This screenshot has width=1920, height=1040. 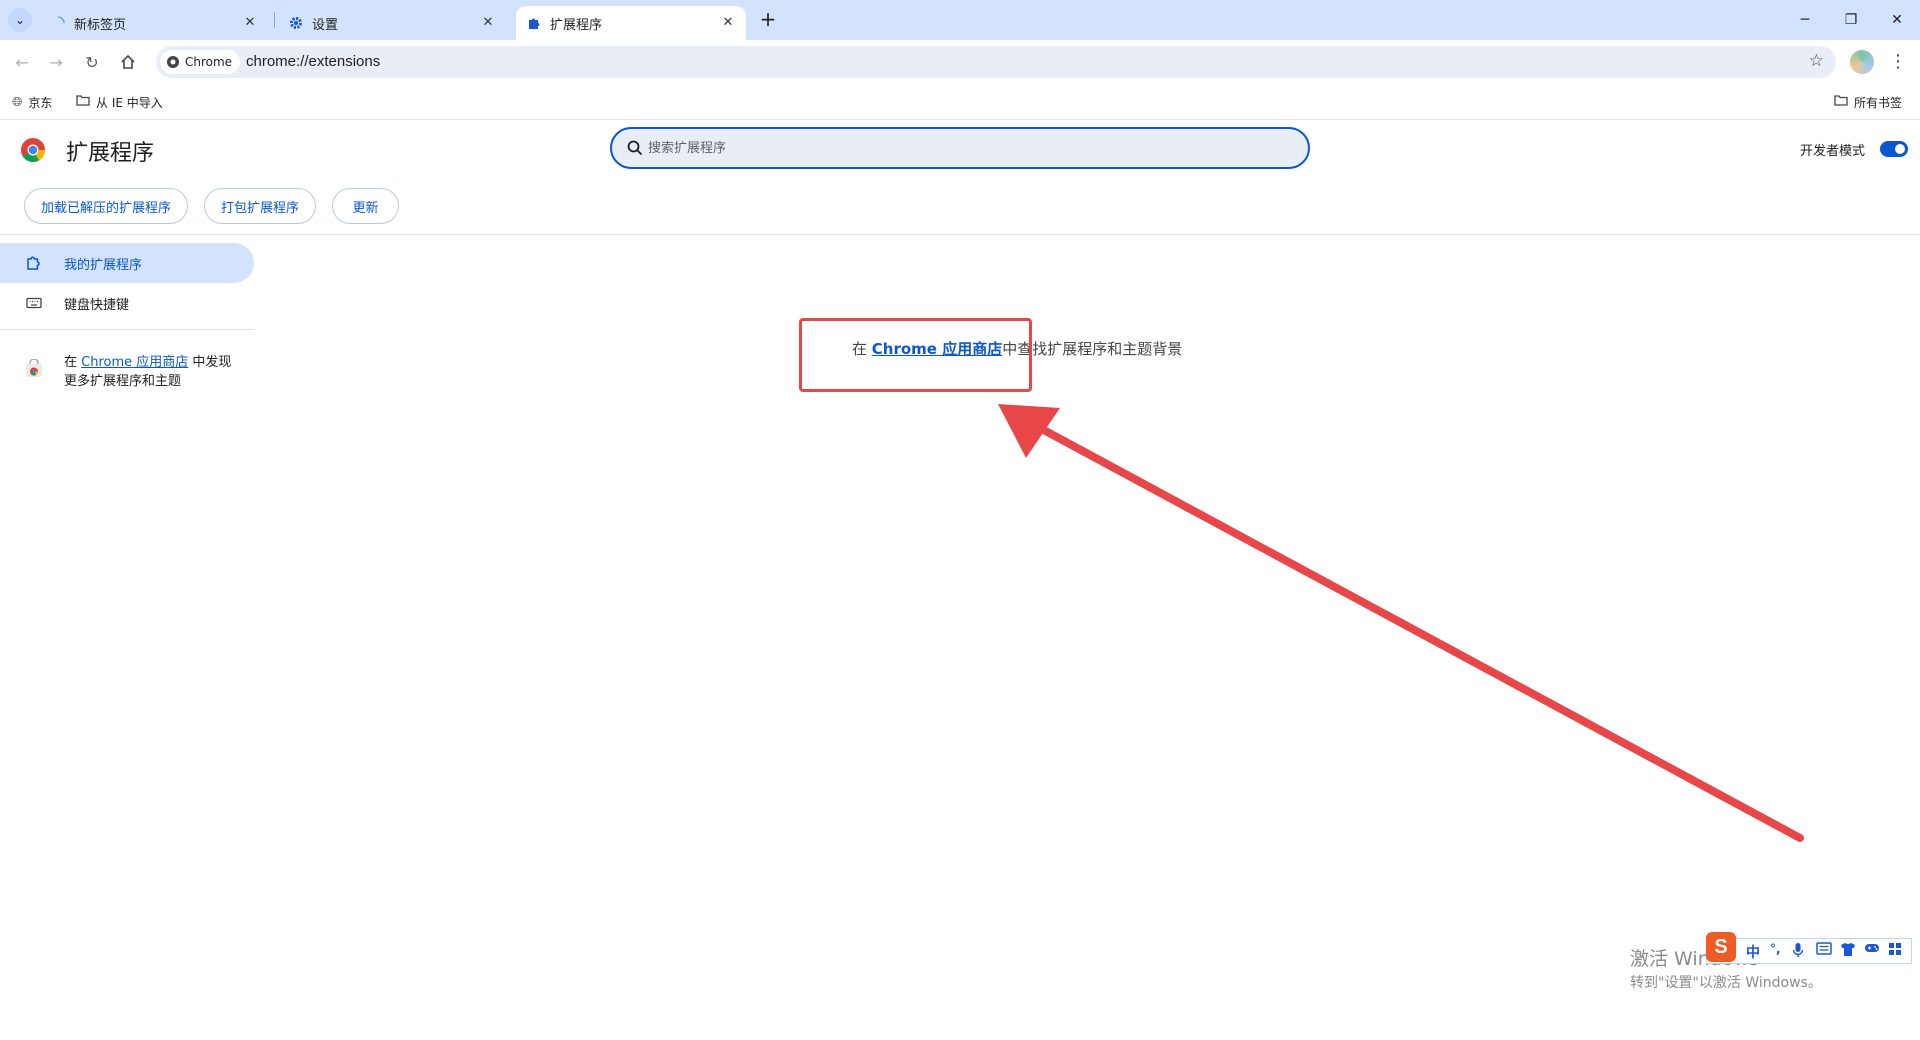 I want to click on menu-icon: ⋮, so click(x=1898, y=62).